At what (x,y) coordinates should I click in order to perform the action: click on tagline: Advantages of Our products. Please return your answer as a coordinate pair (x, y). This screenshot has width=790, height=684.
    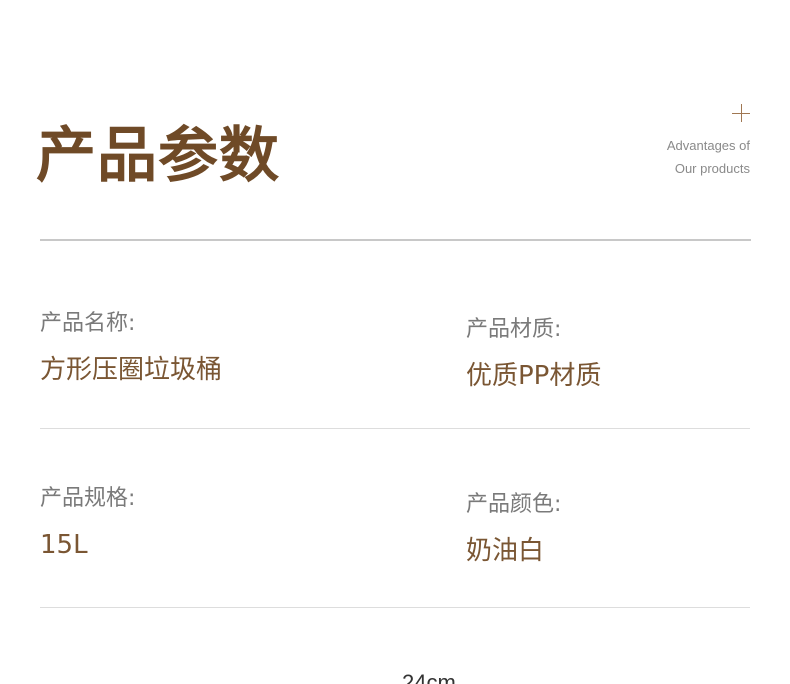
    Looking at the image, I should click on (670, 157).